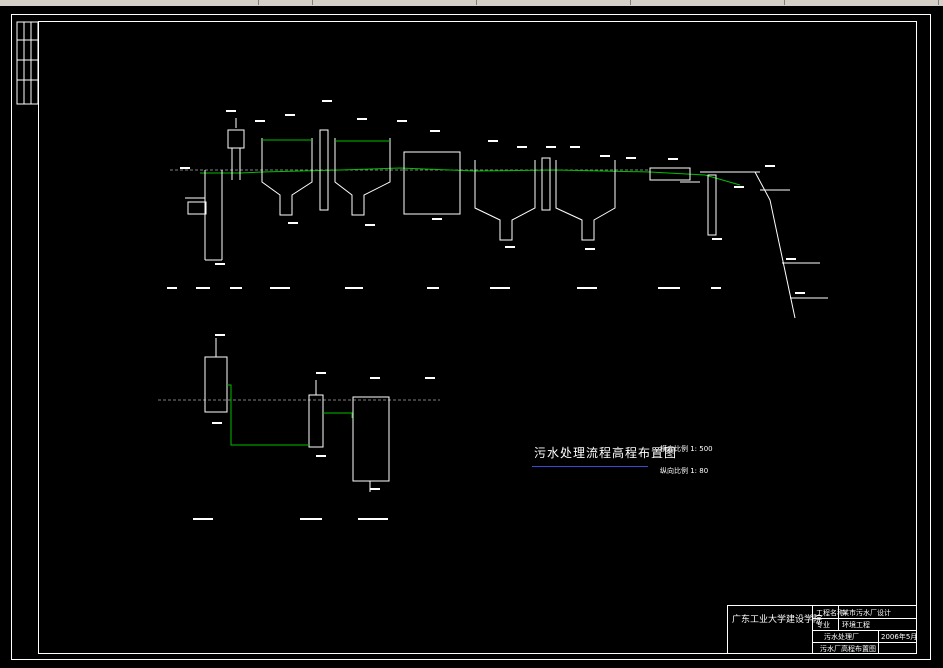  Describe the element at coordinates (204, 215) in the screenshot. I see `unit-grid-screen` at that location.